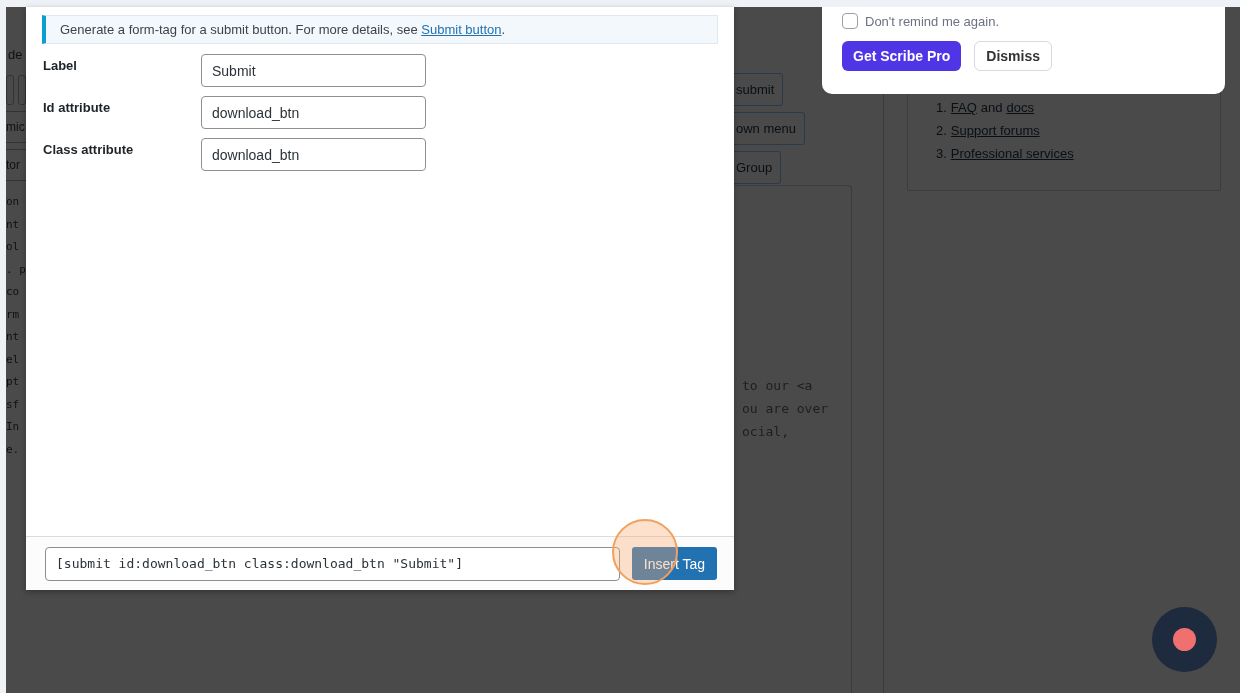 This screenshot has width=1240, height=693. Describe the element at coordinates (995, 130) in the screenshot. I see `help-link: Support forums` at that location.